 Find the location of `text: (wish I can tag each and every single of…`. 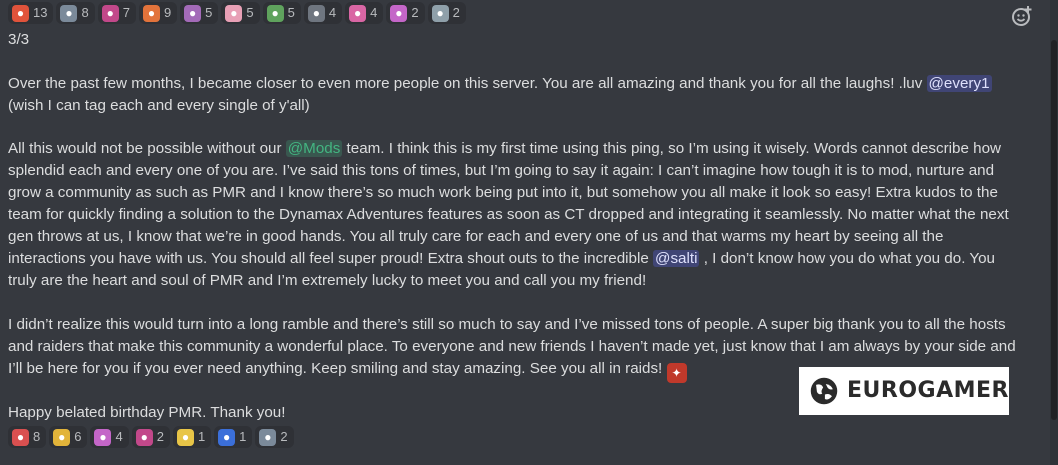

text: (wish I can tag each and every single of… is located at coordinates (159, 105).